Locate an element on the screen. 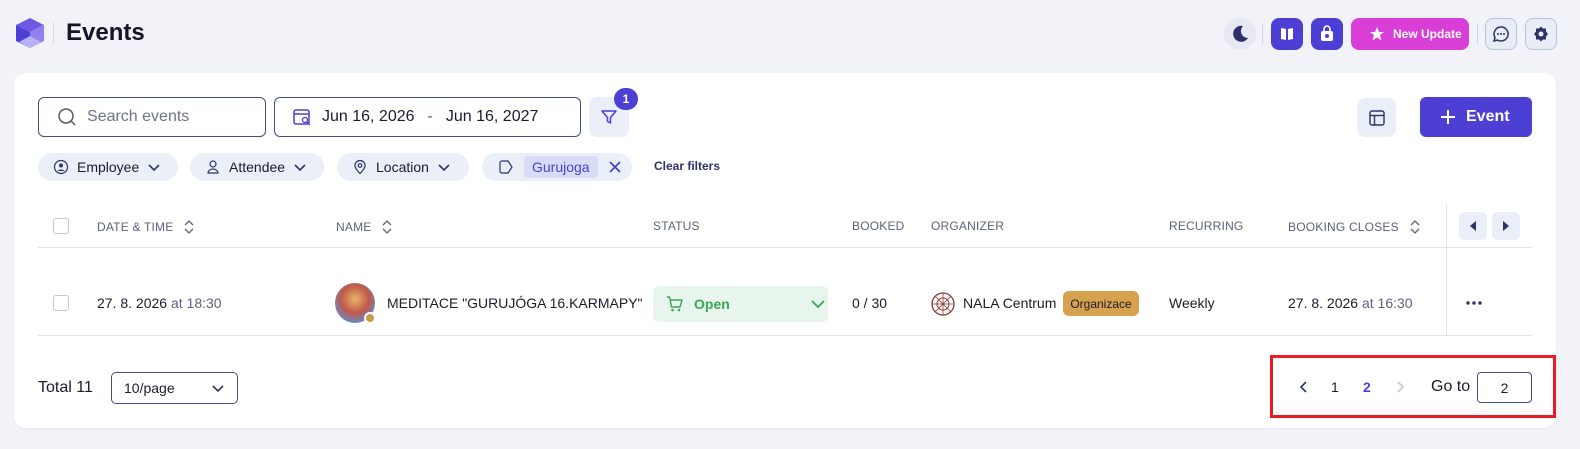 The height and width of the screenshot is (449, 1580). avatar-status-dot is located at coordinates (370, 318).